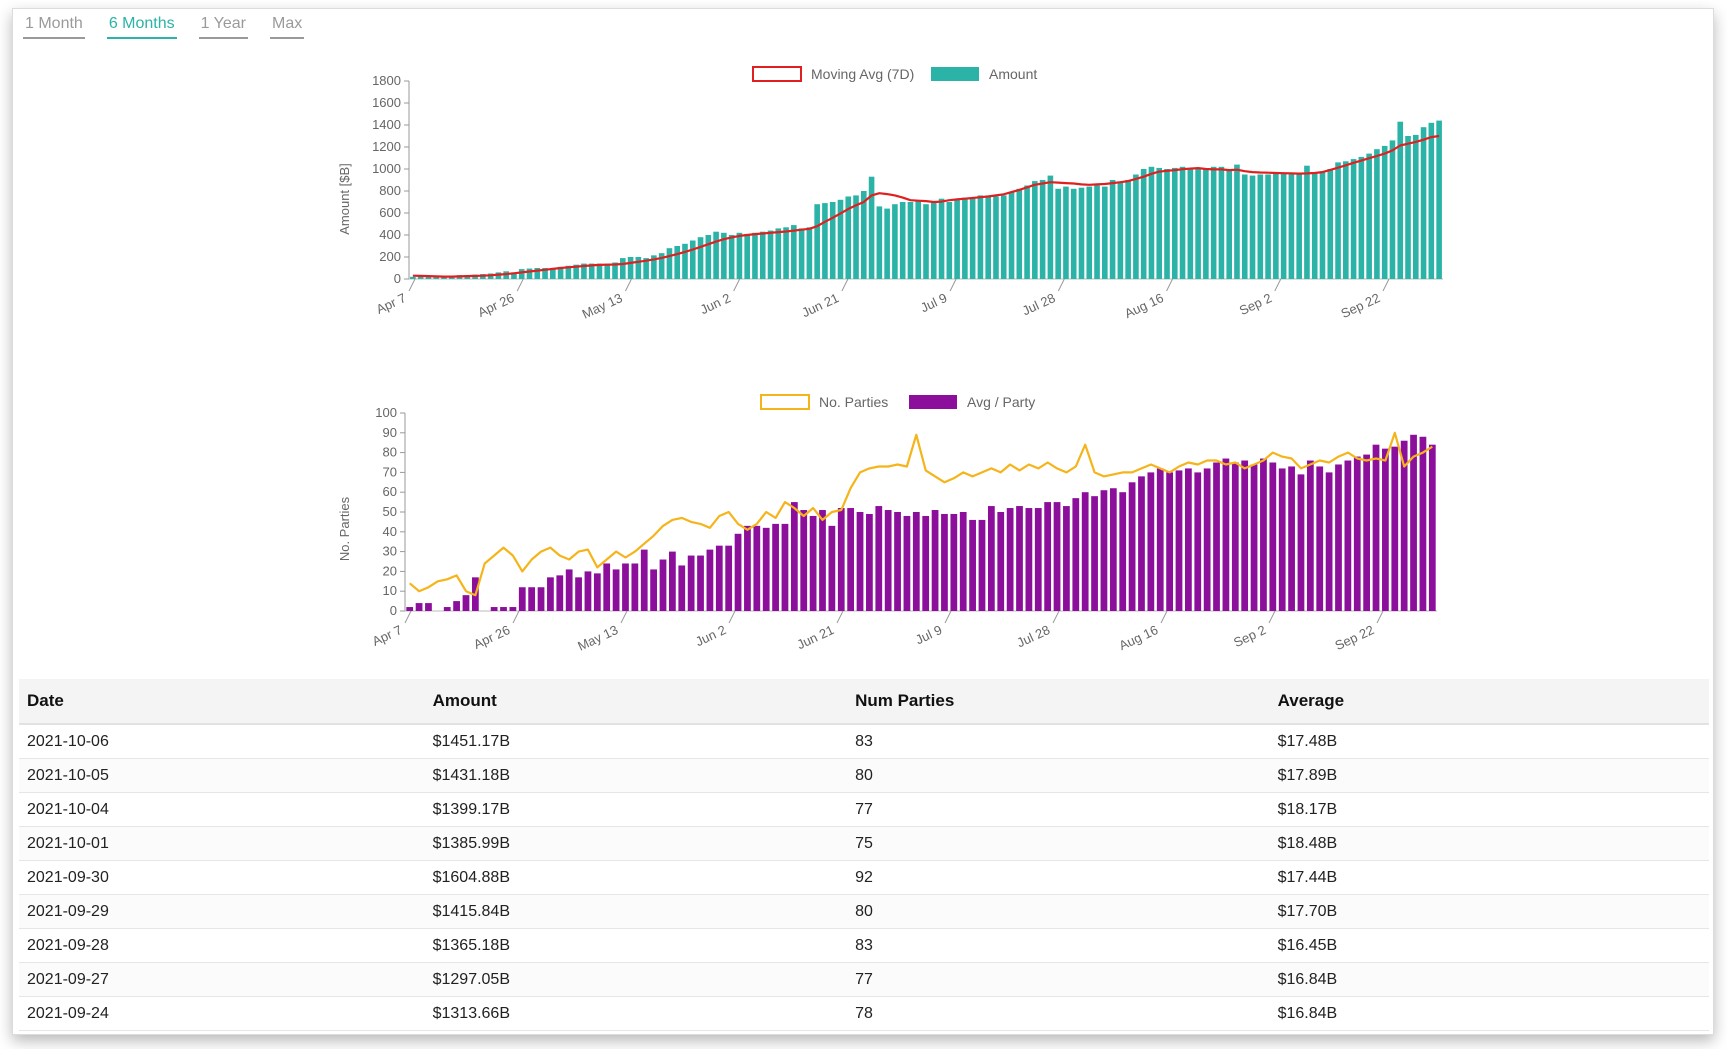  Describe the element at coordinates (862, 74) in the screenshot. I see `legend-moving-avg: Moving Avg (7D)` at that location.